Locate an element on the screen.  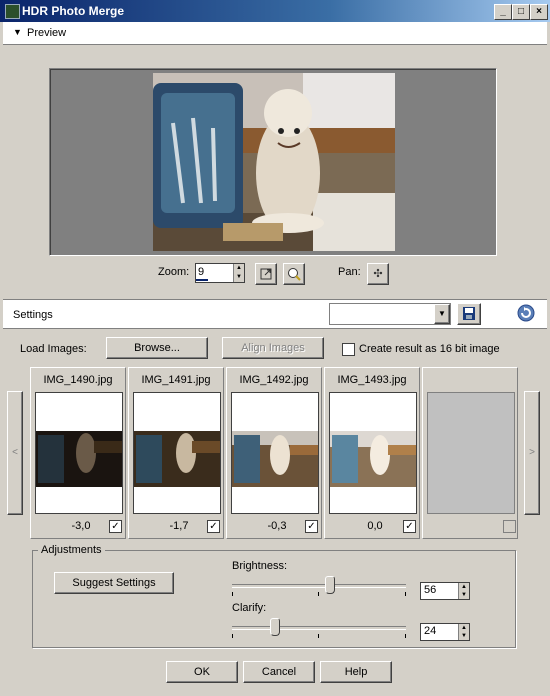
exposure-value: -3,0 is located at coordinates (81, 526).